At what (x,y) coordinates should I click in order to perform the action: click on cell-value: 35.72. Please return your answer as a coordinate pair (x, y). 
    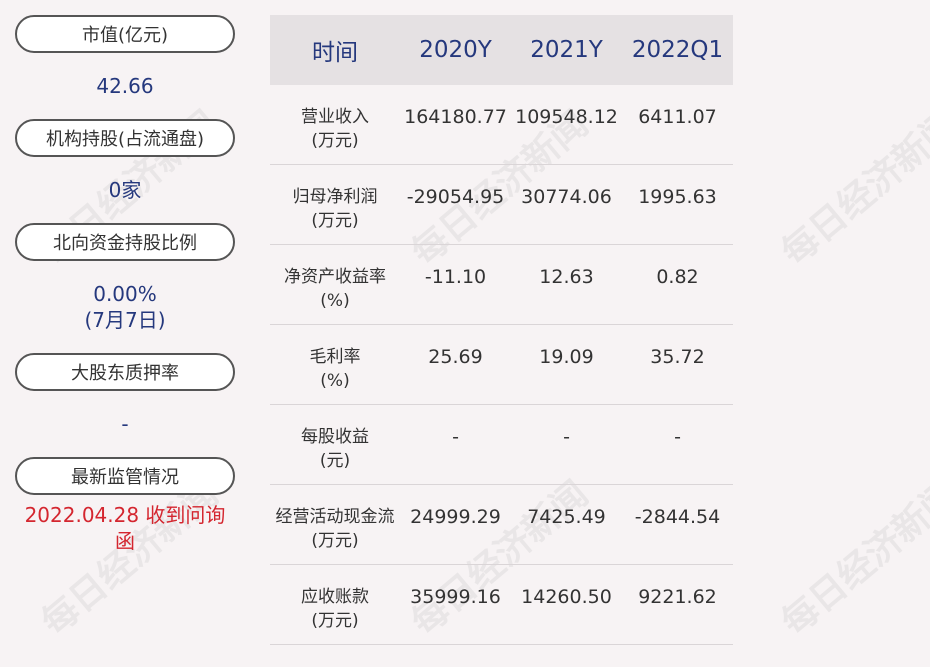
    Looking at the image, I should click on (677, 357).